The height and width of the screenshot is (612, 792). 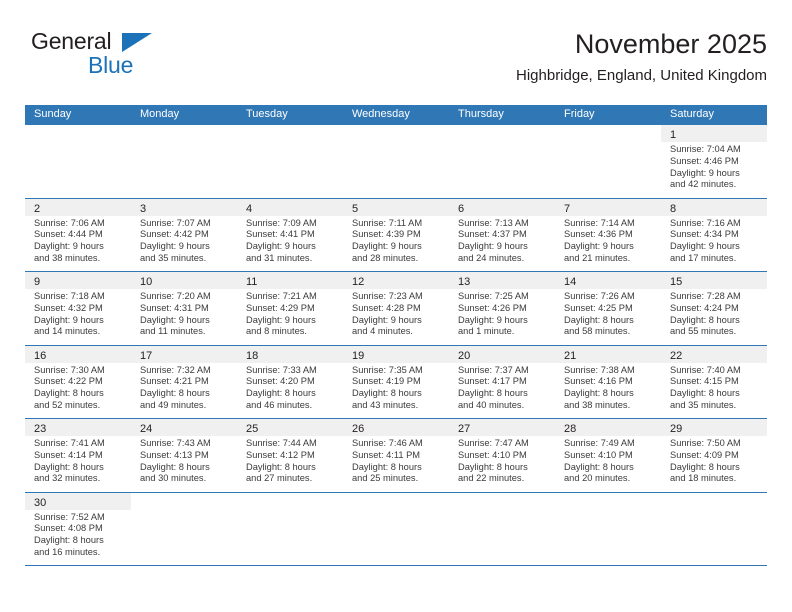 What do you see at coordinates (703, 331) in the screenshot?
I see `day-detail-line: and 55 minutes.` at bounding box center [703, 331].